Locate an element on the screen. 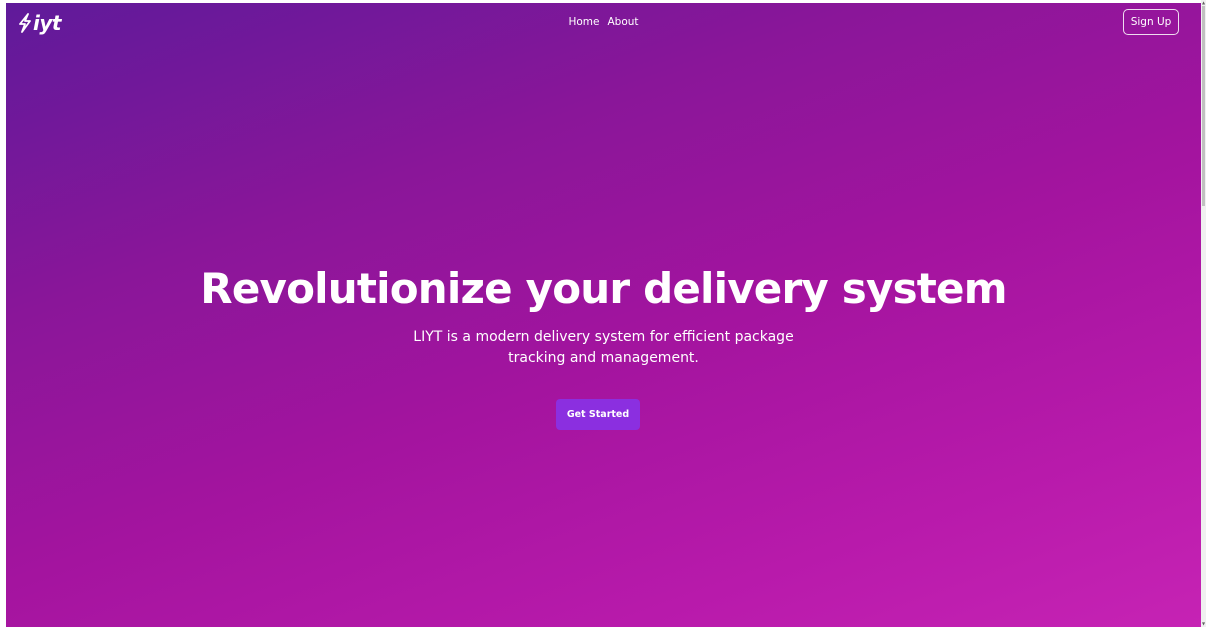 This screenshot has width=1206, height=627. scrollbar-thumb is located at coordinates (1203, 106).